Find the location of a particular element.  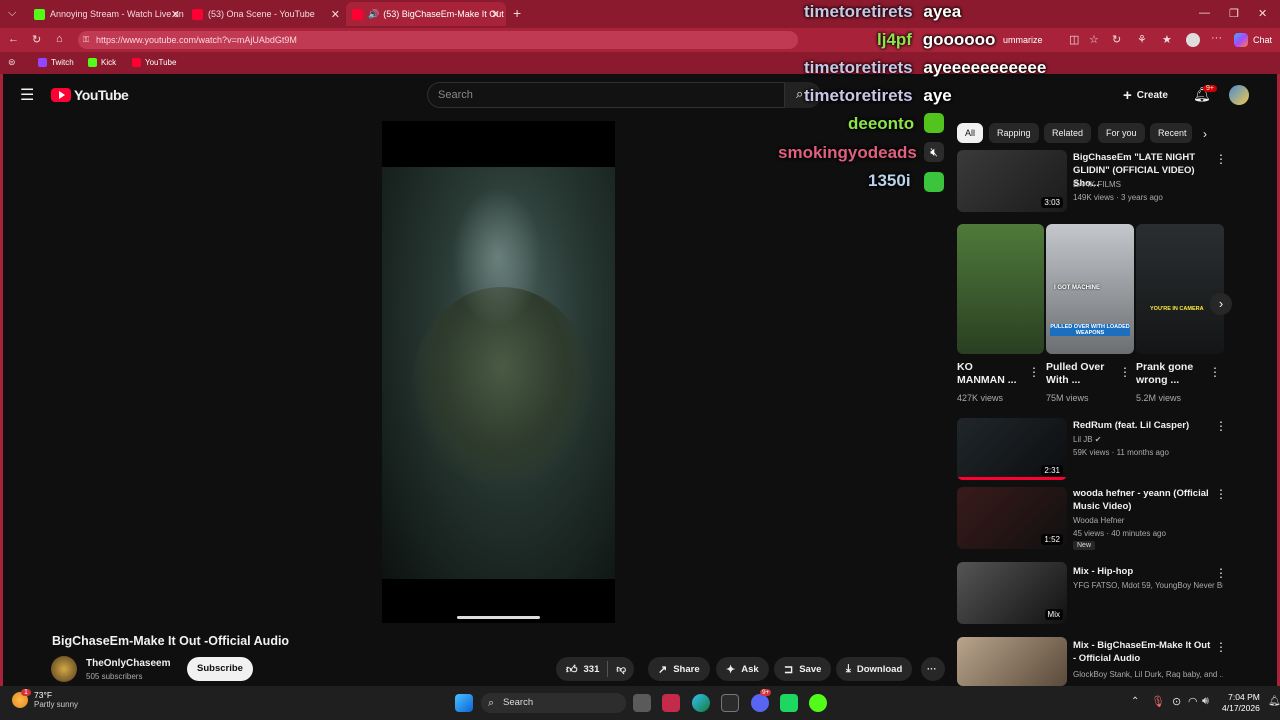

save-button: ⊐ Save is located at coordinates (803, 669).